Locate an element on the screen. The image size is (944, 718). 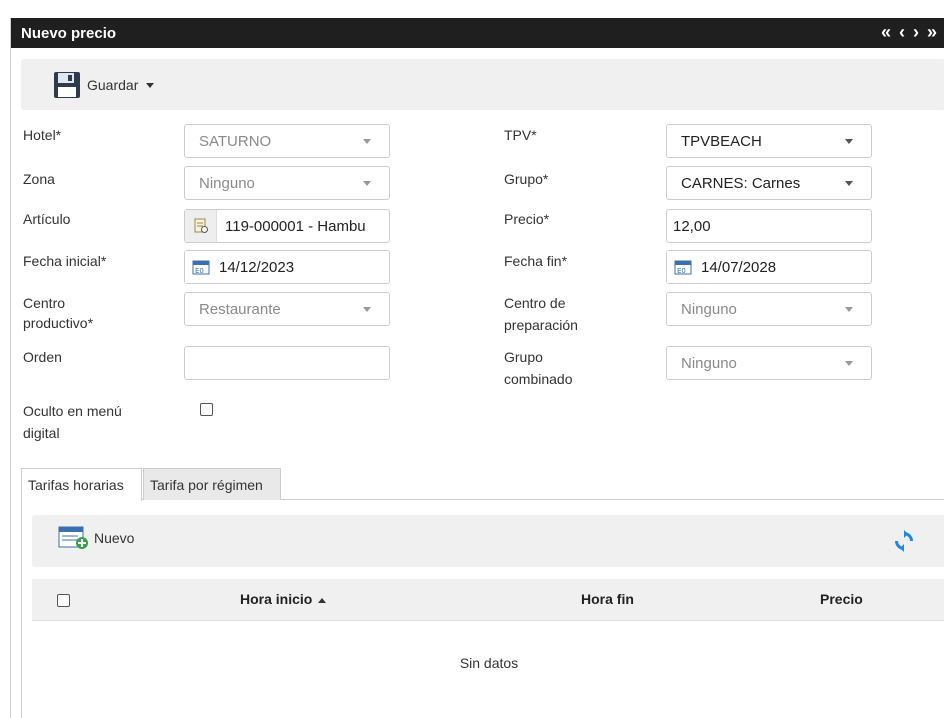
articulo-value: 119-000001 - Hambu is located at coordinates (295, 226).